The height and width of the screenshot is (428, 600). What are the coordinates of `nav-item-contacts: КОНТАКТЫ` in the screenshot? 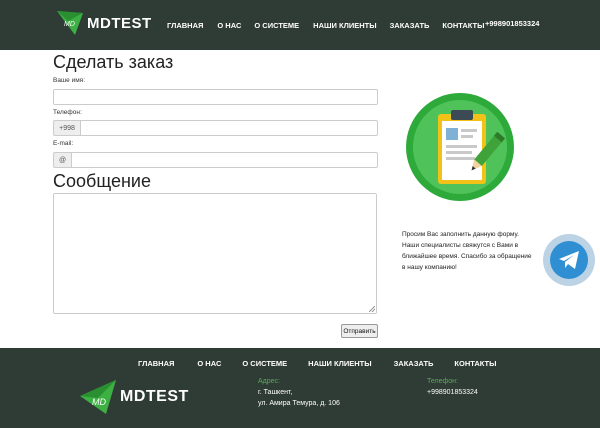 It's located at (463, 25).